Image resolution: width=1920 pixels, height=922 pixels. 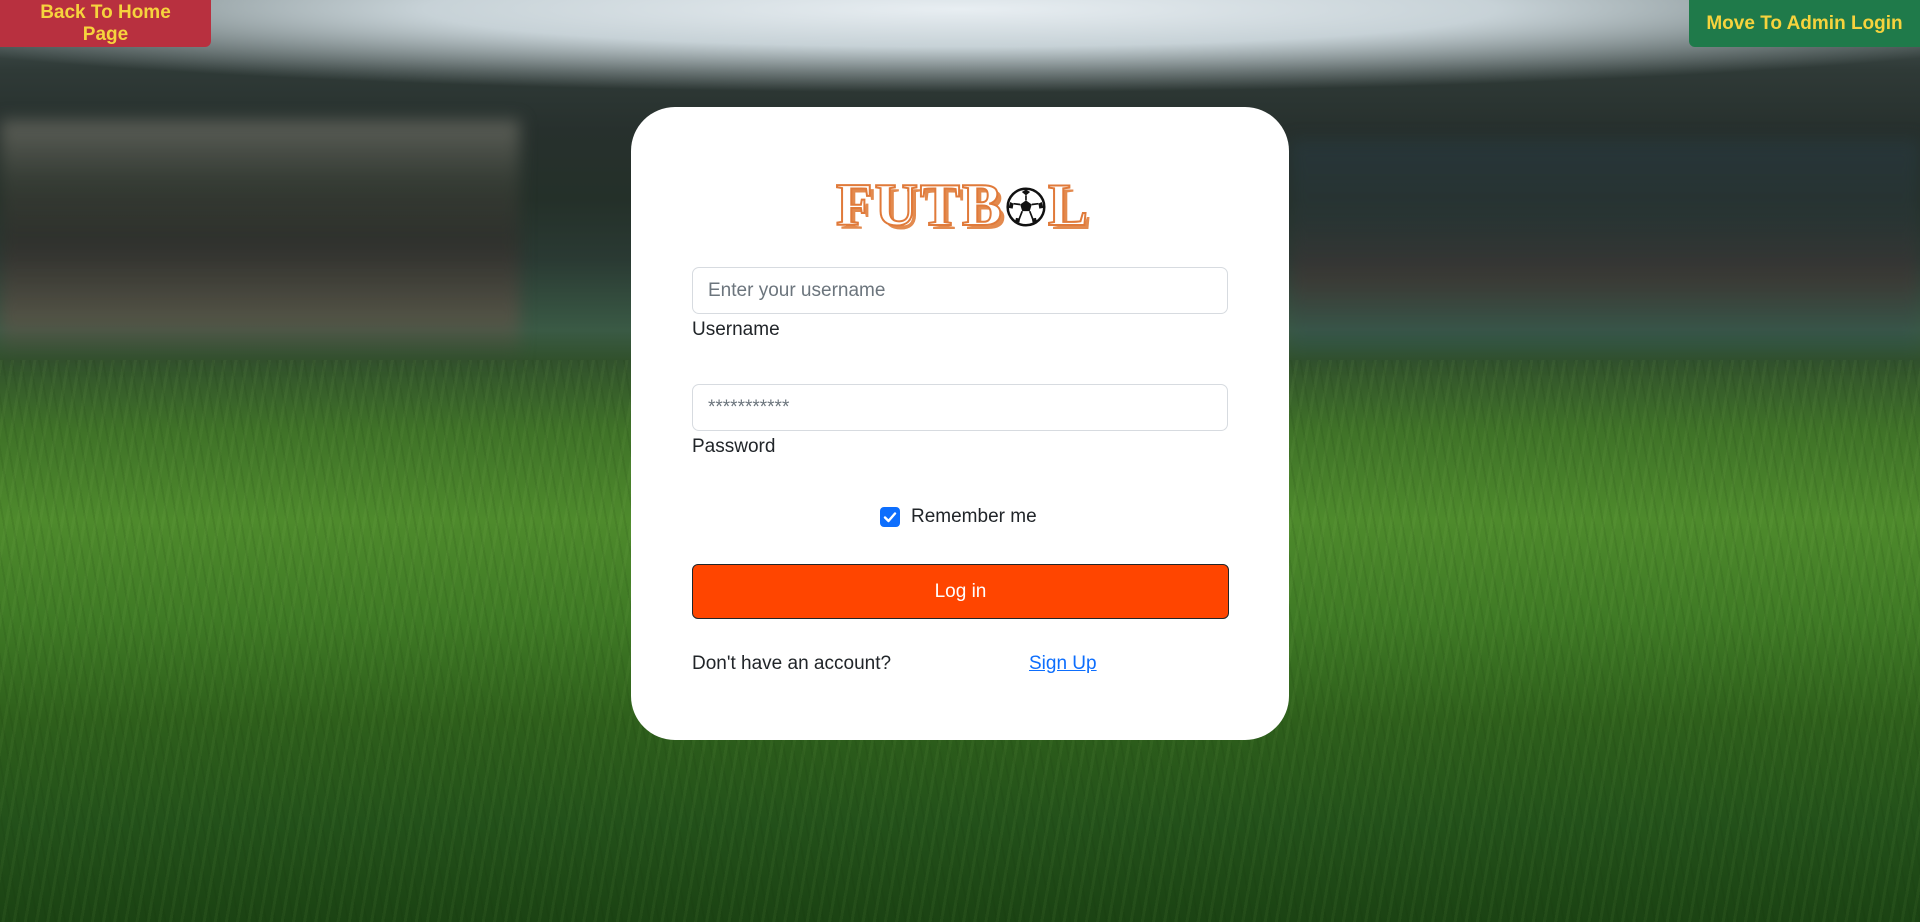 I want to click on sign-up-link: Sign Up, so click(x=1063, y=664).